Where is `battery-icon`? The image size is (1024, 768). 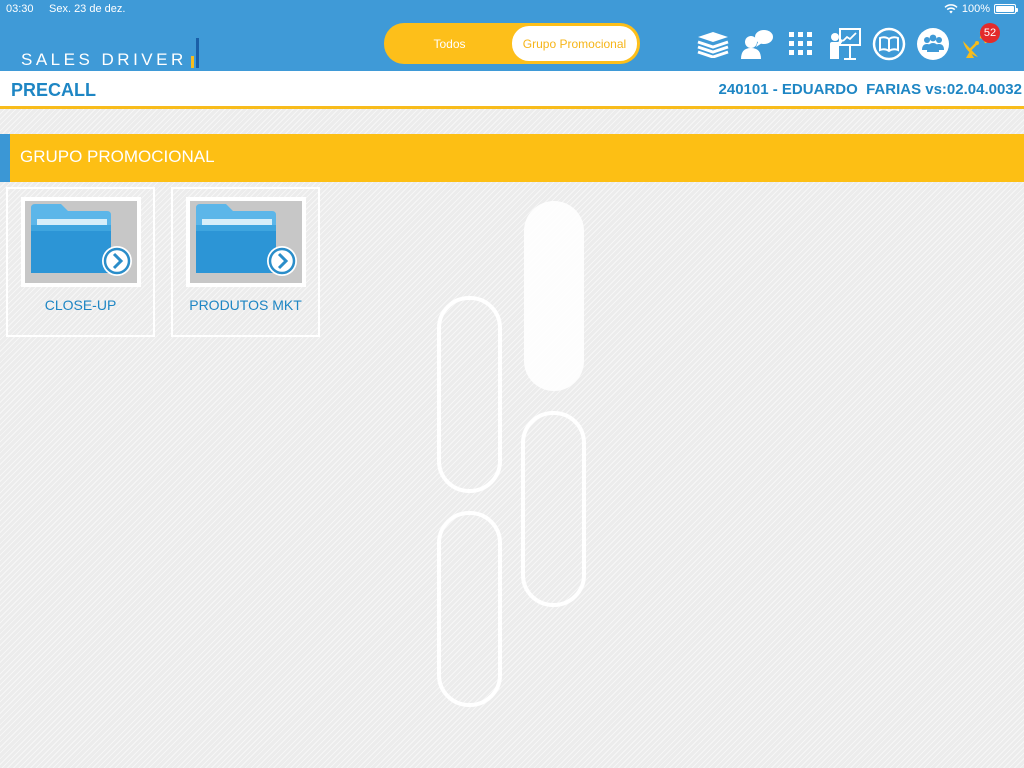
battery-icon is located at coordinates (1006, 9).